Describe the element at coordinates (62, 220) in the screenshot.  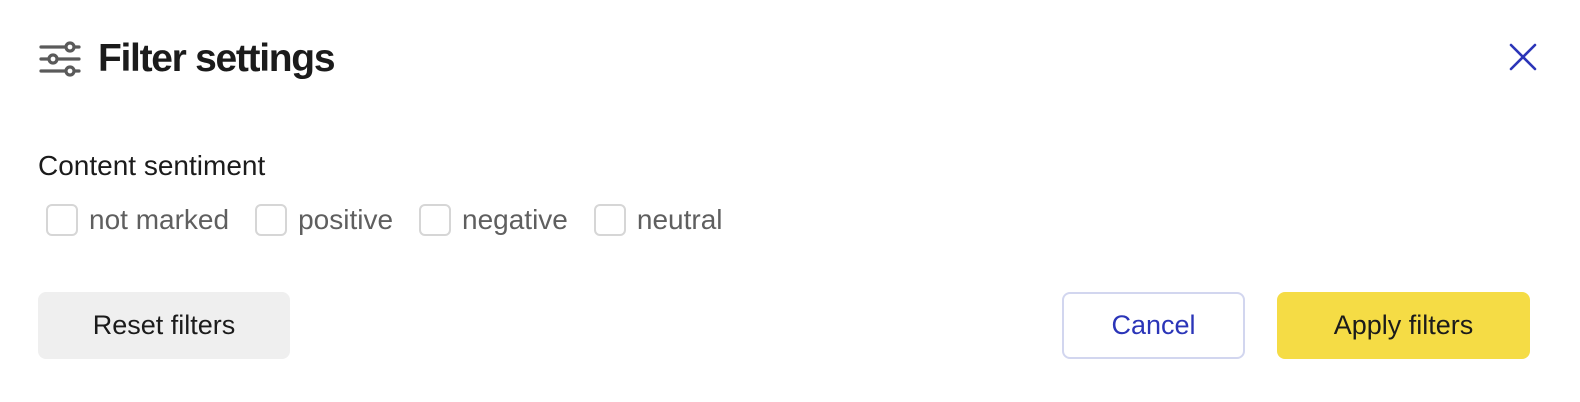
I see `not-marked-checkbox` at that location.